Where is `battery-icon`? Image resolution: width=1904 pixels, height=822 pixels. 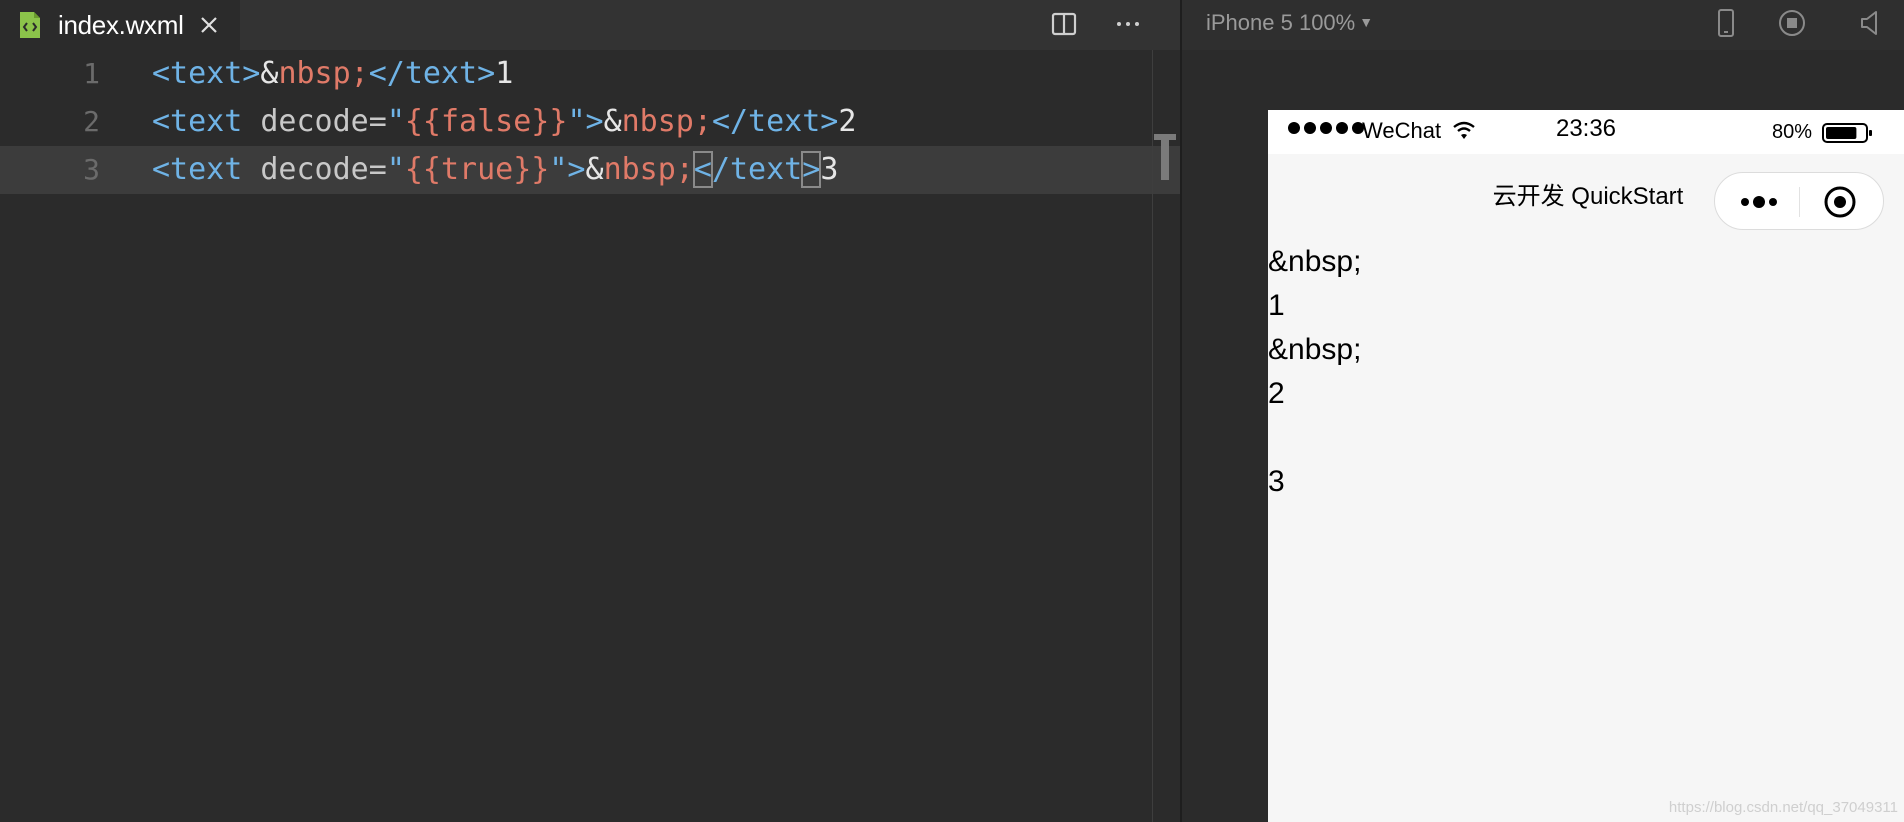 battery-icon is located at coordinates (1847, 133).